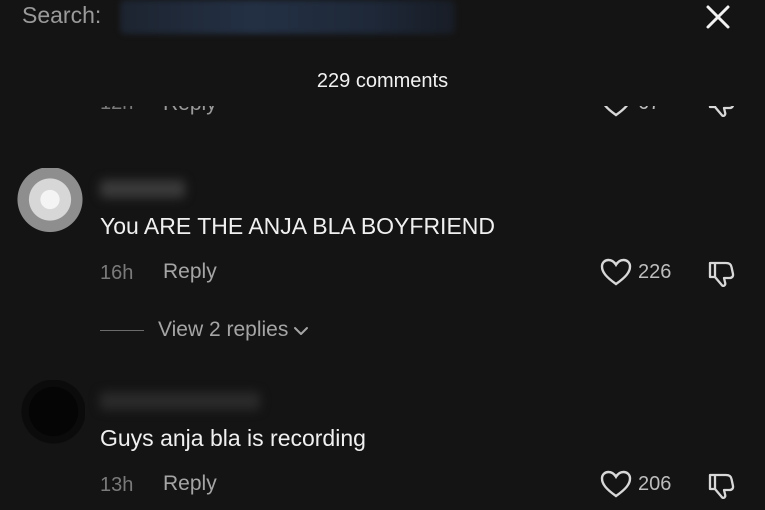 The width and height of the screenshot is (765, 510). What do you see at coordinates (233, 438) in the screenshot?
I see `comment-text: Guys anja bla is recording` at bounding box center [233, 438].